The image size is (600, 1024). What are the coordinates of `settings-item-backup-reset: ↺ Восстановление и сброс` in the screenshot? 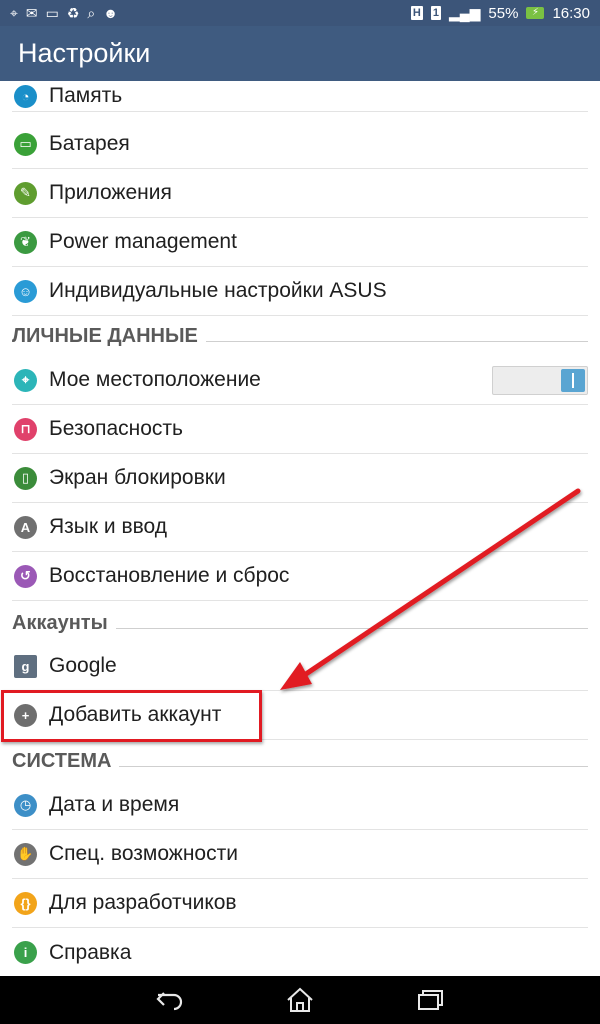 It's located at (300, 576).